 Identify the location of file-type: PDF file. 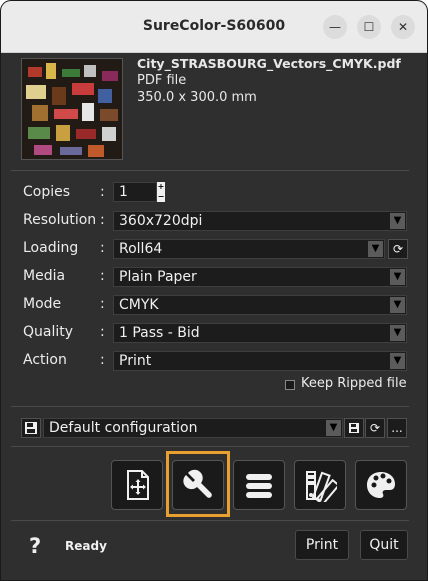
(162, 80).